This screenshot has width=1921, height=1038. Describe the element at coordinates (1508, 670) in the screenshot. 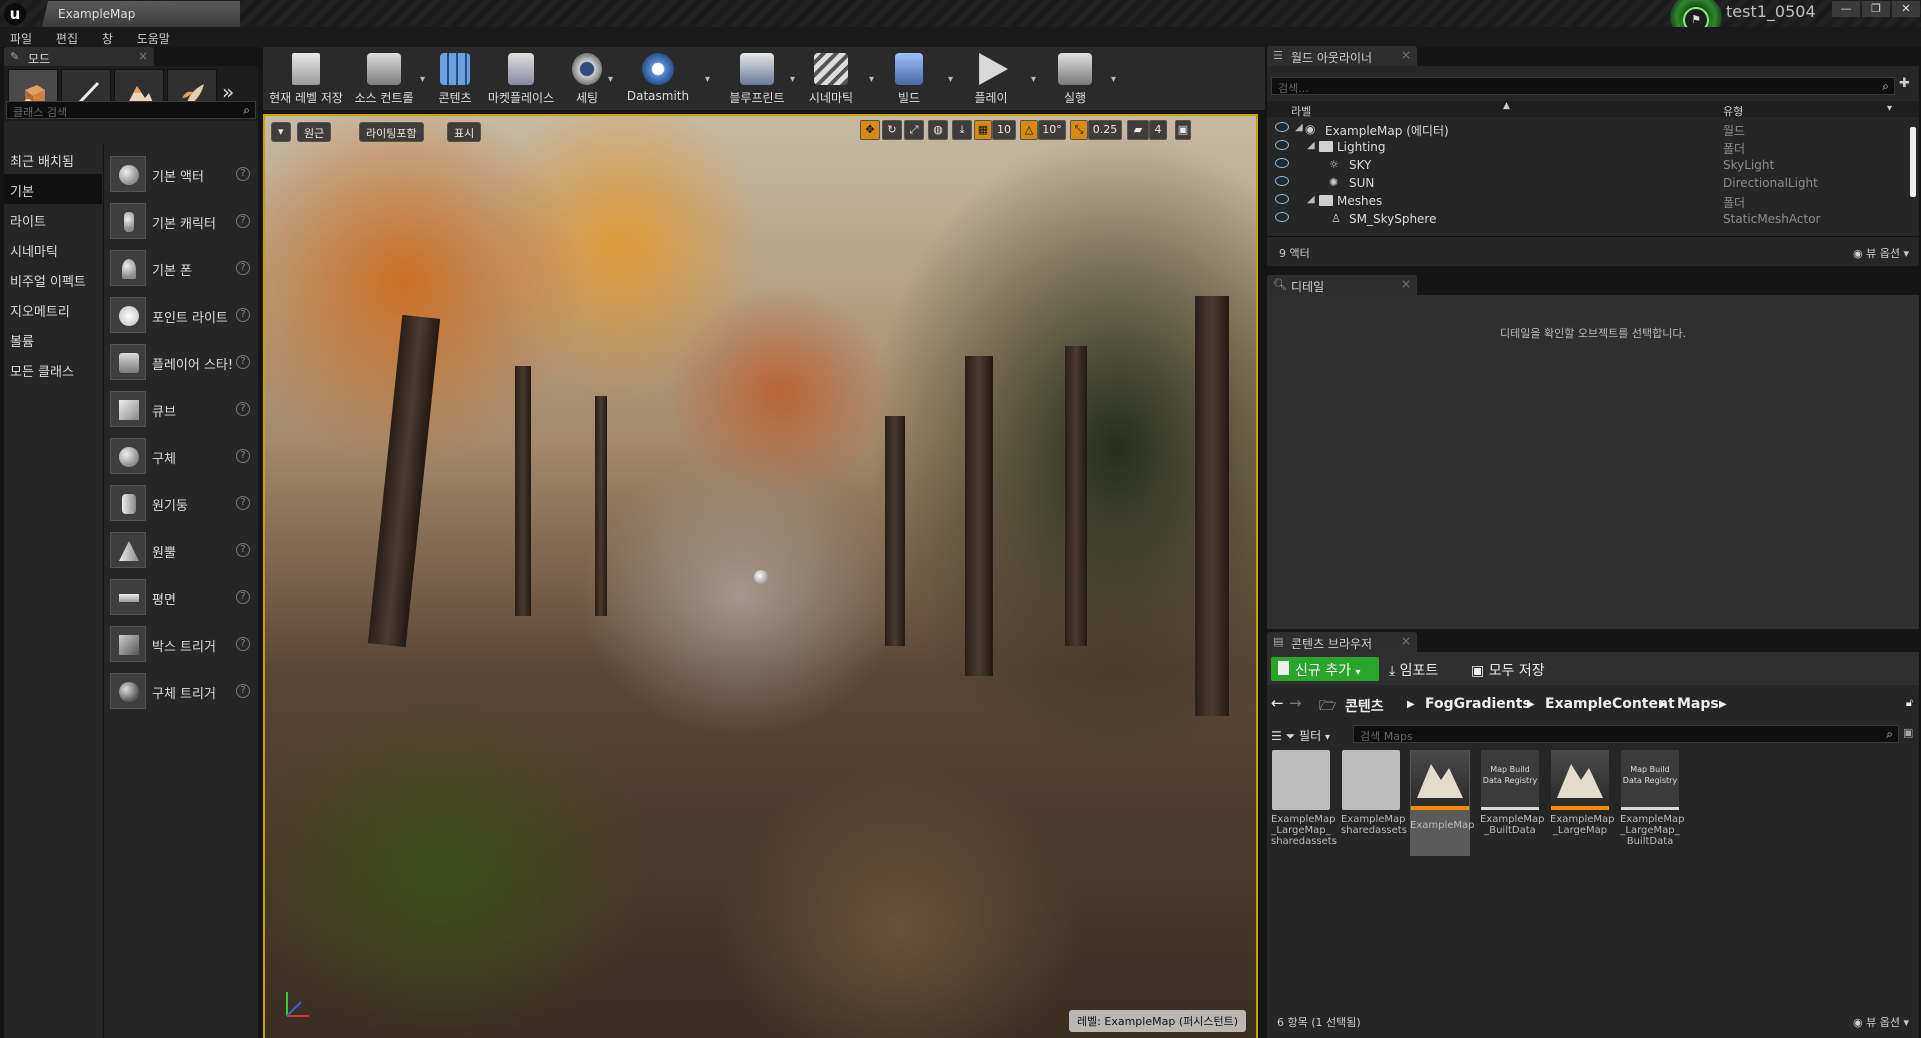

I see `save-all-button: ▣ 모두 저장` at that location.